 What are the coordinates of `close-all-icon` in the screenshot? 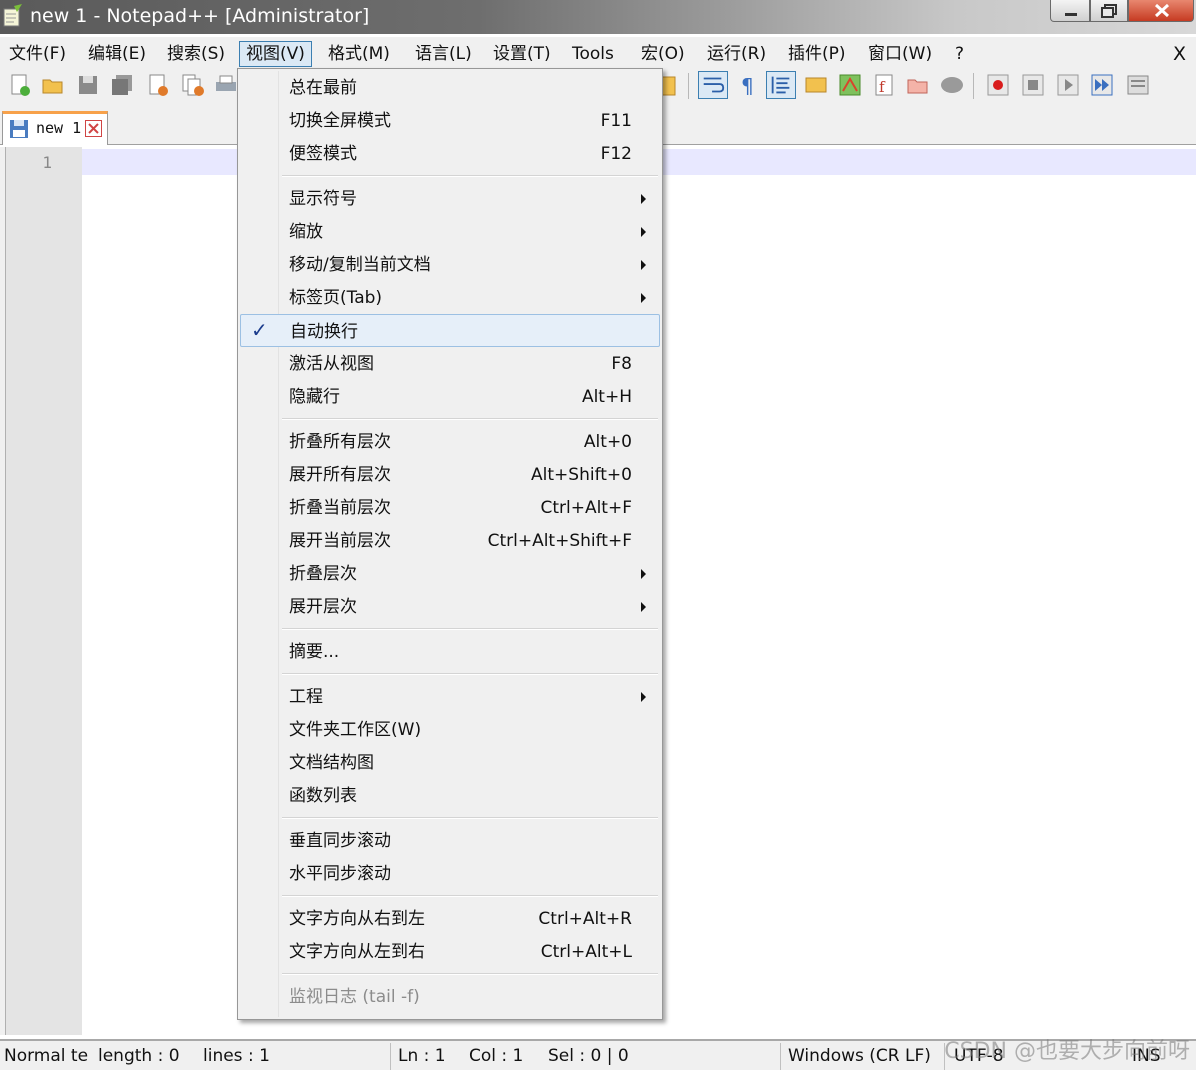 It's located at (193, 85).